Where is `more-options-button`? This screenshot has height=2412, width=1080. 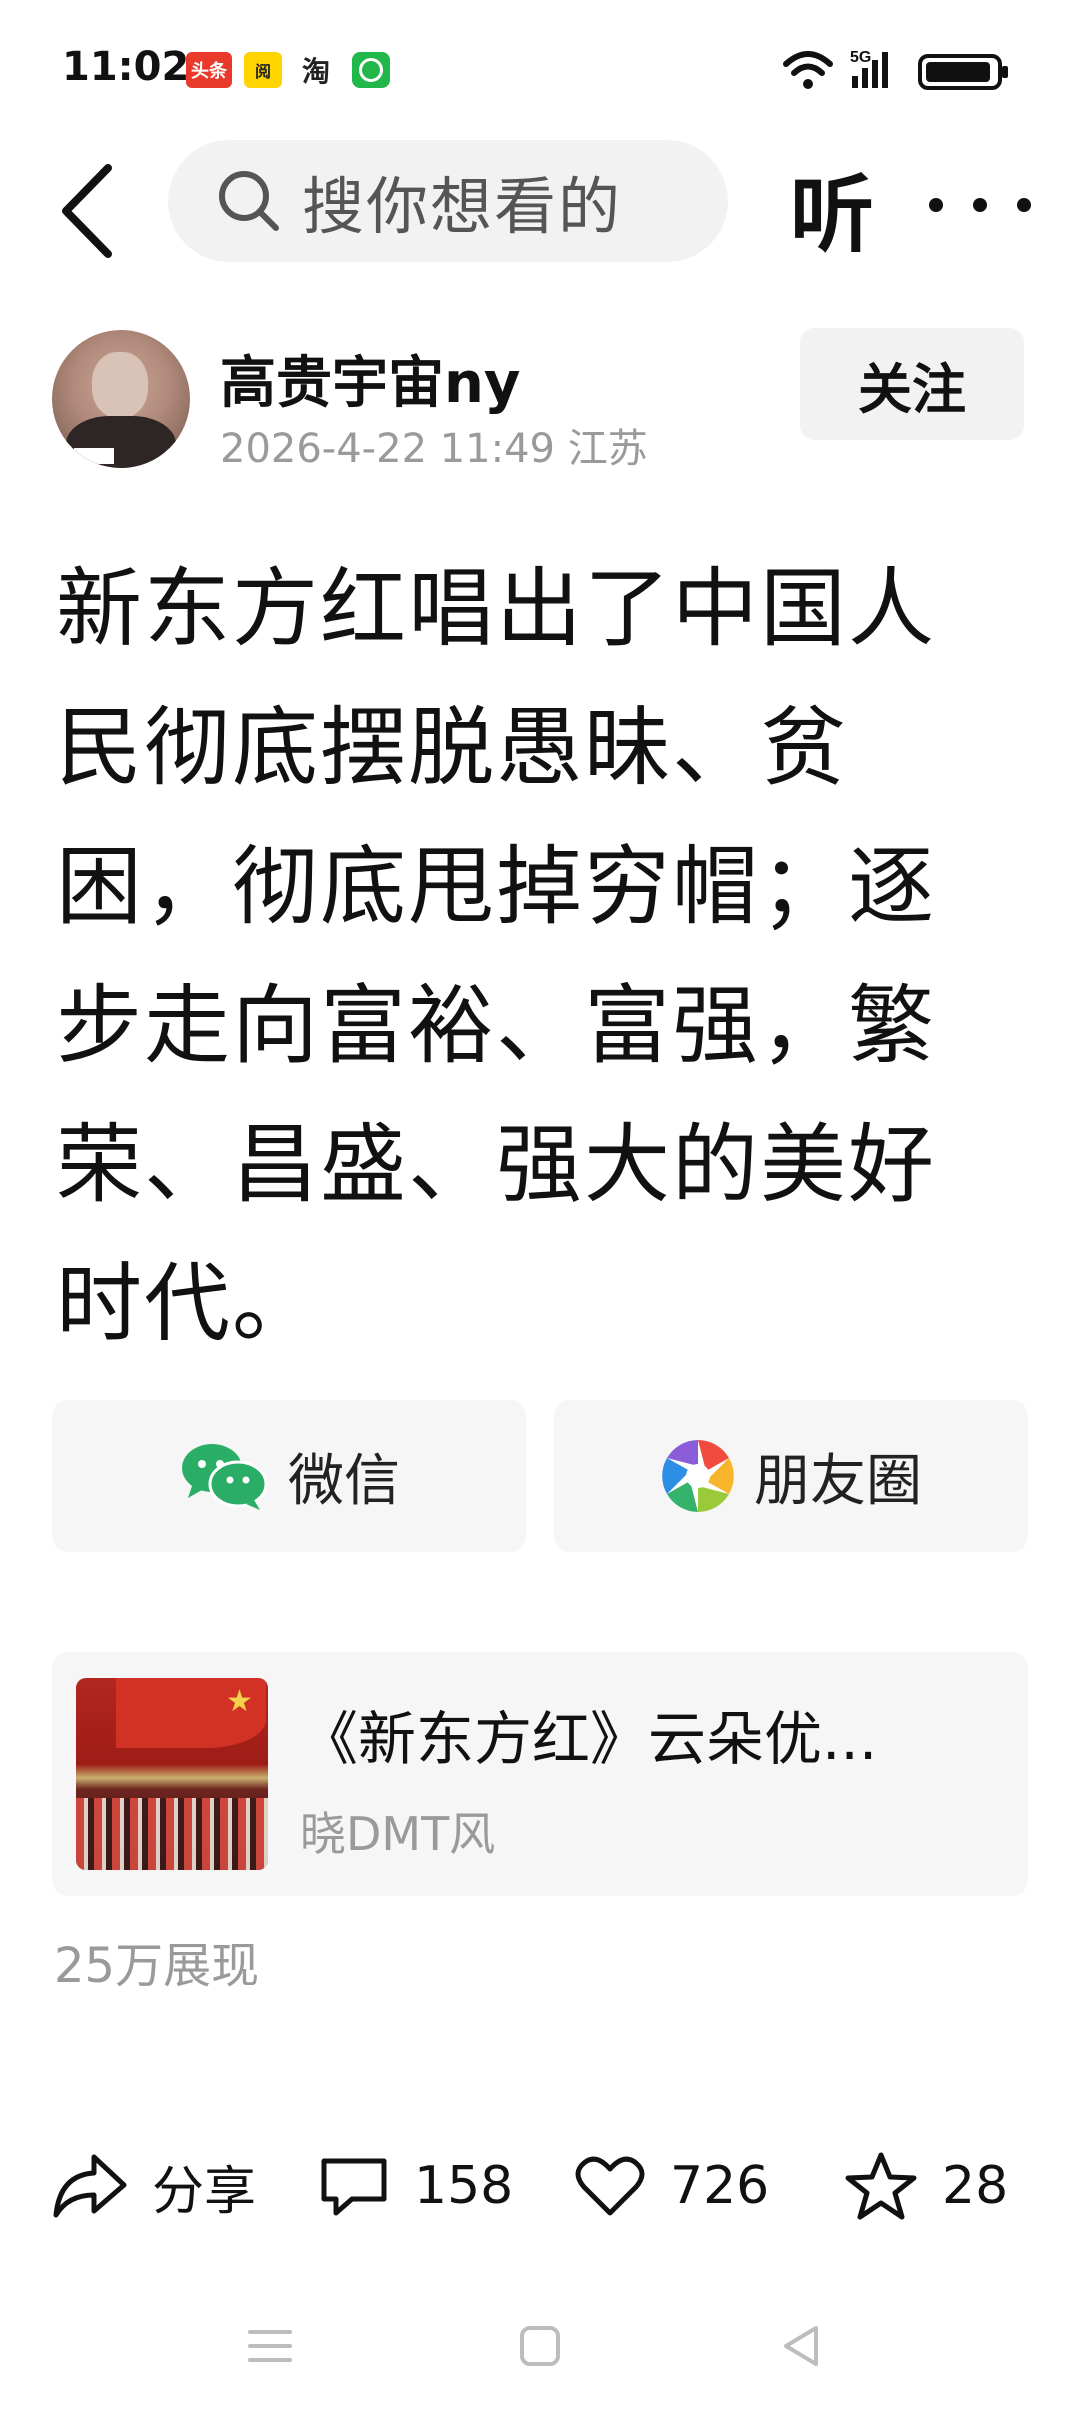
more-options-button is located at coordinates (980, 205).